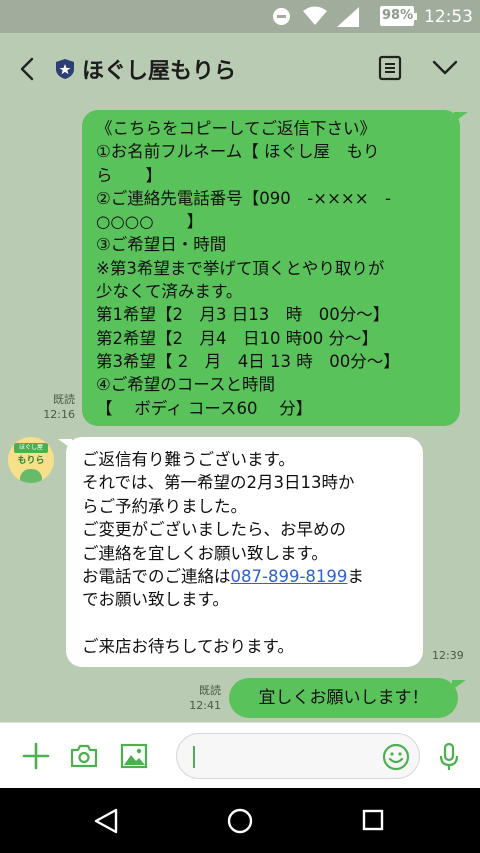 This screenshot has height=853, width=480. Describe the element at coordinates (348, 17) in the screenshot. I see `signal-icon` at that location.